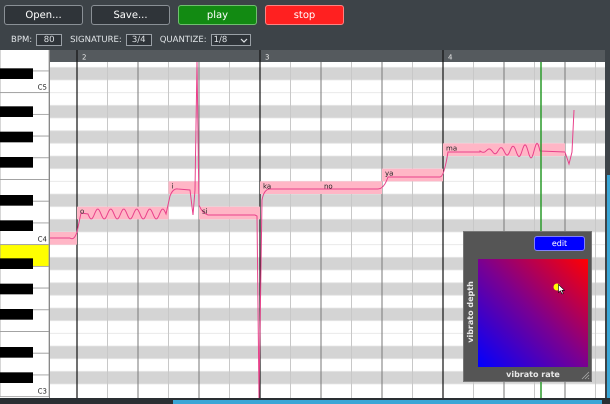  What do you see at coordinates (585, 375) in the screenshot?
I see `resize-grip-icon` at bounding box center [585, 375].